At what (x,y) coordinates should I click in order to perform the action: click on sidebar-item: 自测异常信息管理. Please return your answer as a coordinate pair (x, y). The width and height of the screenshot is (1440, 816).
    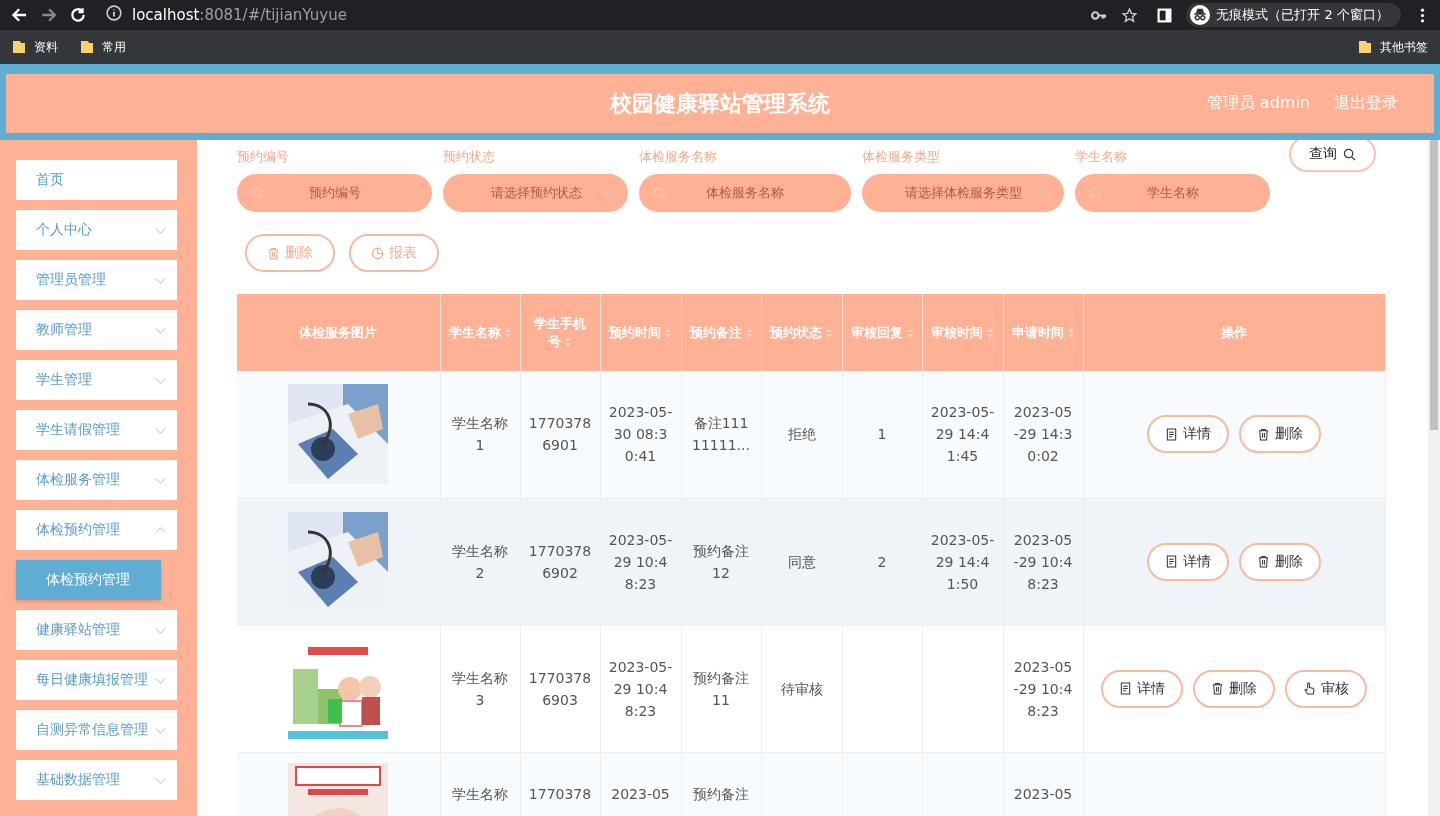
    Looking at the image, I should click on (96, 730).